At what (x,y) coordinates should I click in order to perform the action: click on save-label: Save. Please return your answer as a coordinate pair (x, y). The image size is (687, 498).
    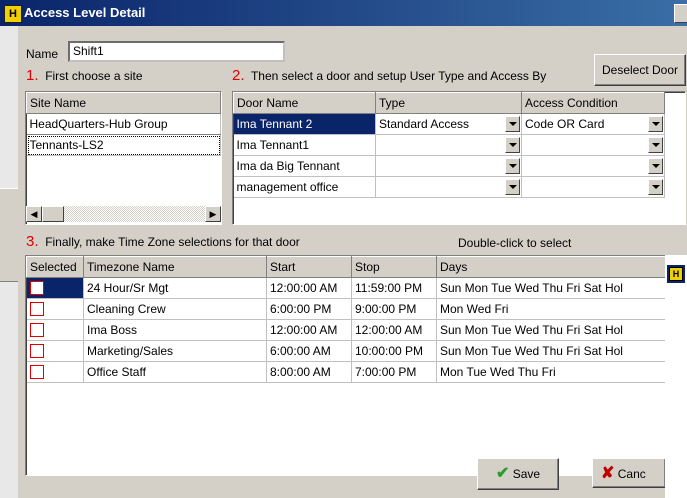
    Looking at the image, I should click on (526, 474).